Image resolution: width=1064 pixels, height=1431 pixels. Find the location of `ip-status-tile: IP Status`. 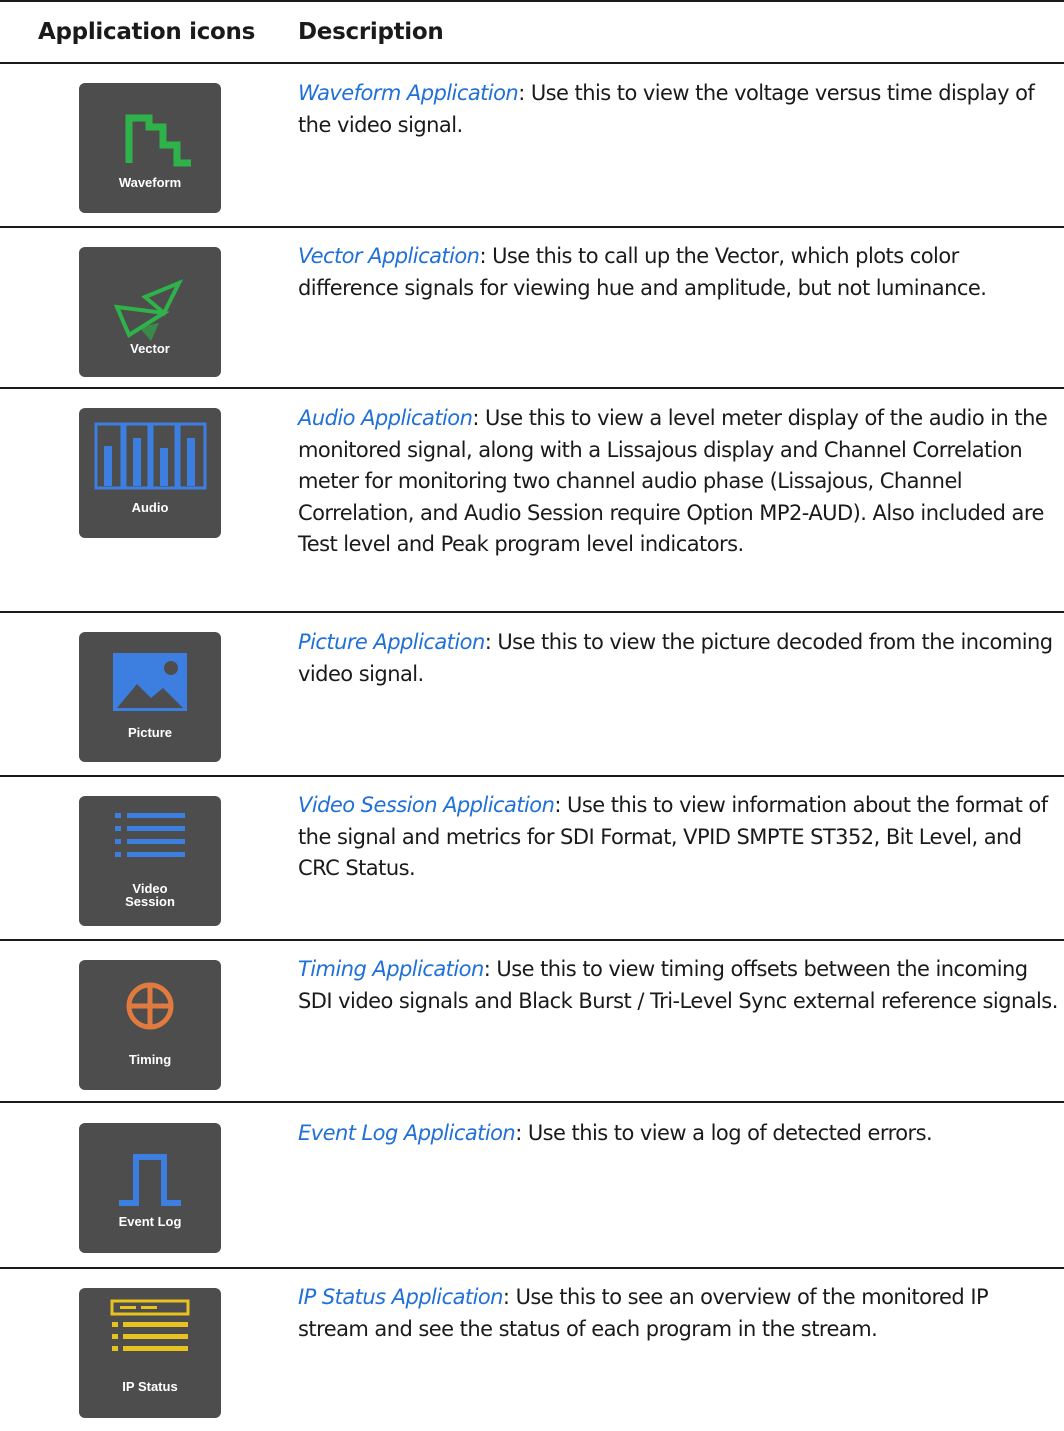

ip-status-tile: IP Status is located at coordinates (150, 1353).